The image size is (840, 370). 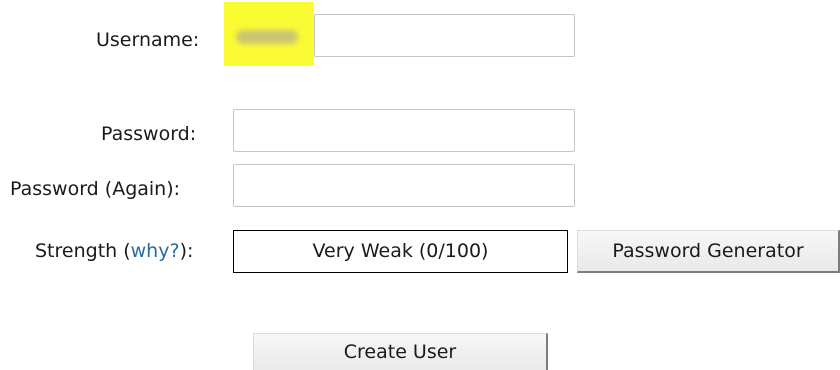 What do you see at coordinates (155, 251) in the screenshot?
I see `why-link: why?` at bounding box center [155, 251].